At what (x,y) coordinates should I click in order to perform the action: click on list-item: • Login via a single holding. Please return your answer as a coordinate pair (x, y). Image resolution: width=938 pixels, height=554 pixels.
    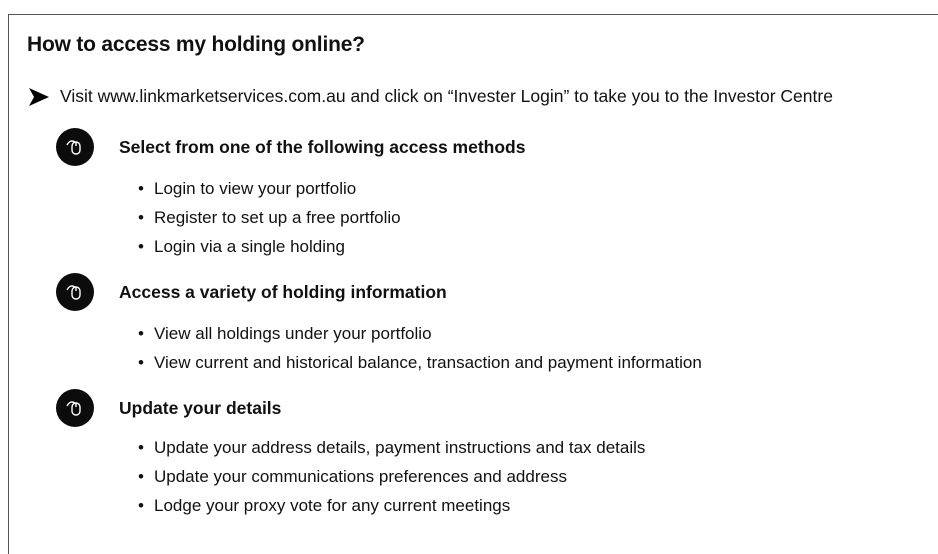
    Looking at the image, I should click on (241, 246).